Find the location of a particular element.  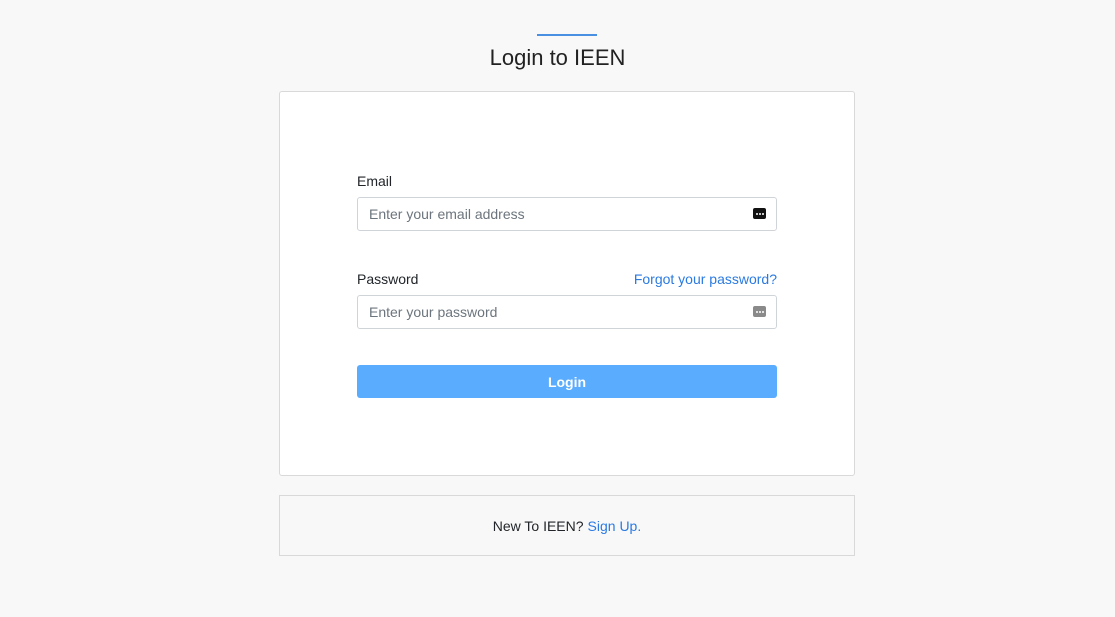

password-label: Password is located at coordinates (388, 279).